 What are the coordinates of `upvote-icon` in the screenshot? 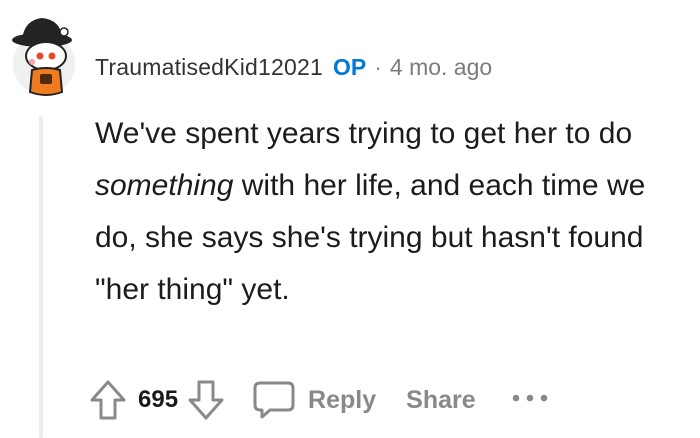 It's located at (108, 400).